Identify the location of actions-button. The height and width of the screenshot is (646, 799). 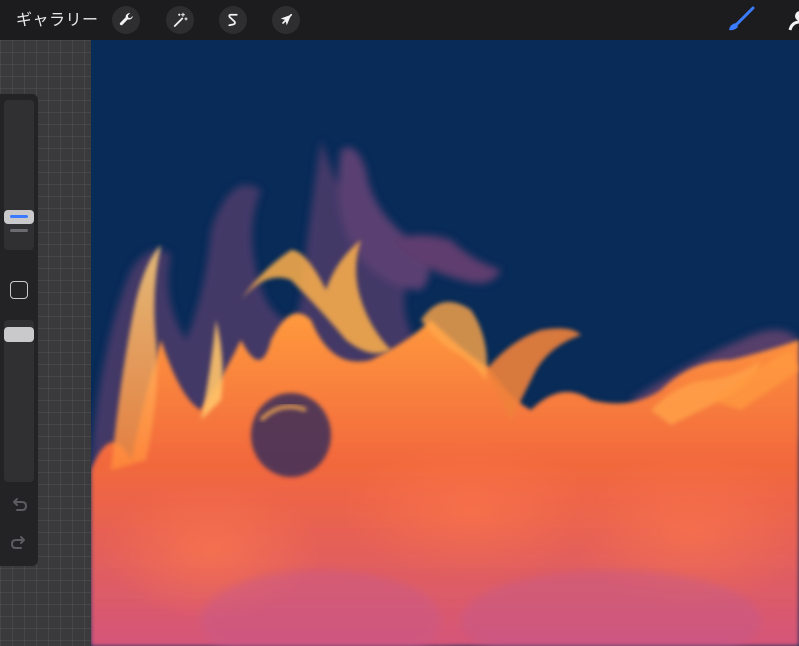
(126, 20).